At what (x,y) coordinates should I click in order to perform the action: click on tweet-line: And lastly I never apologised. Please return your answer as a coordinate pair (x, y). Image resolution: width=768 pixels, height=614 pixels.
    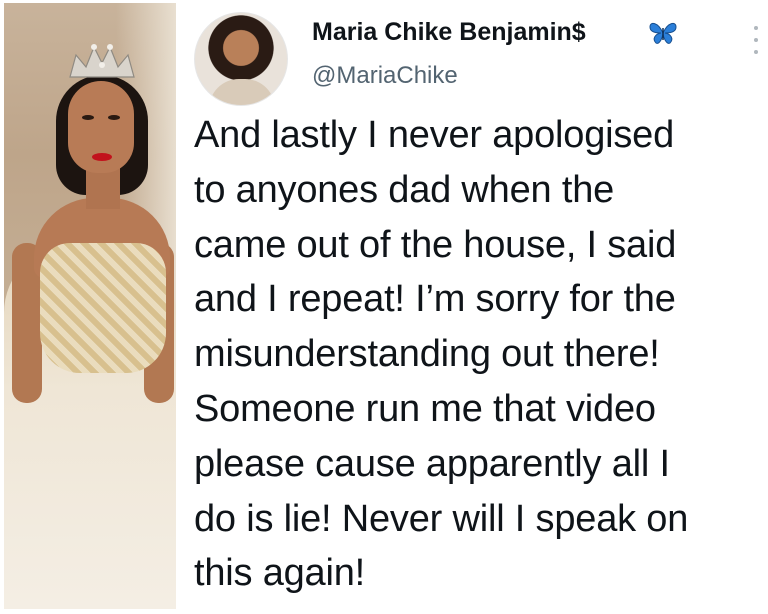
    Looking at the image, I should click on (434, 135).